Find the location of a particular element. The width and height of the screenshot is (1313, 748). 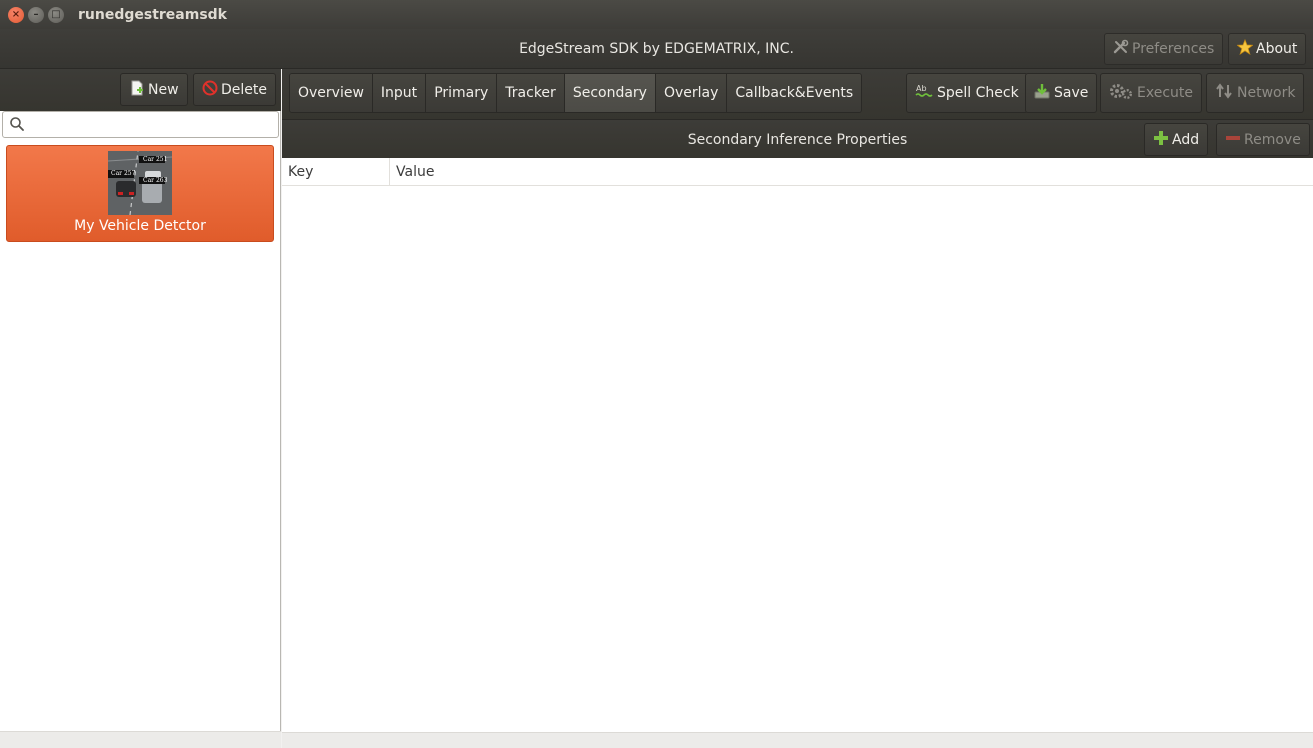

table-header: Key Value is located at coordinates (797, 172).